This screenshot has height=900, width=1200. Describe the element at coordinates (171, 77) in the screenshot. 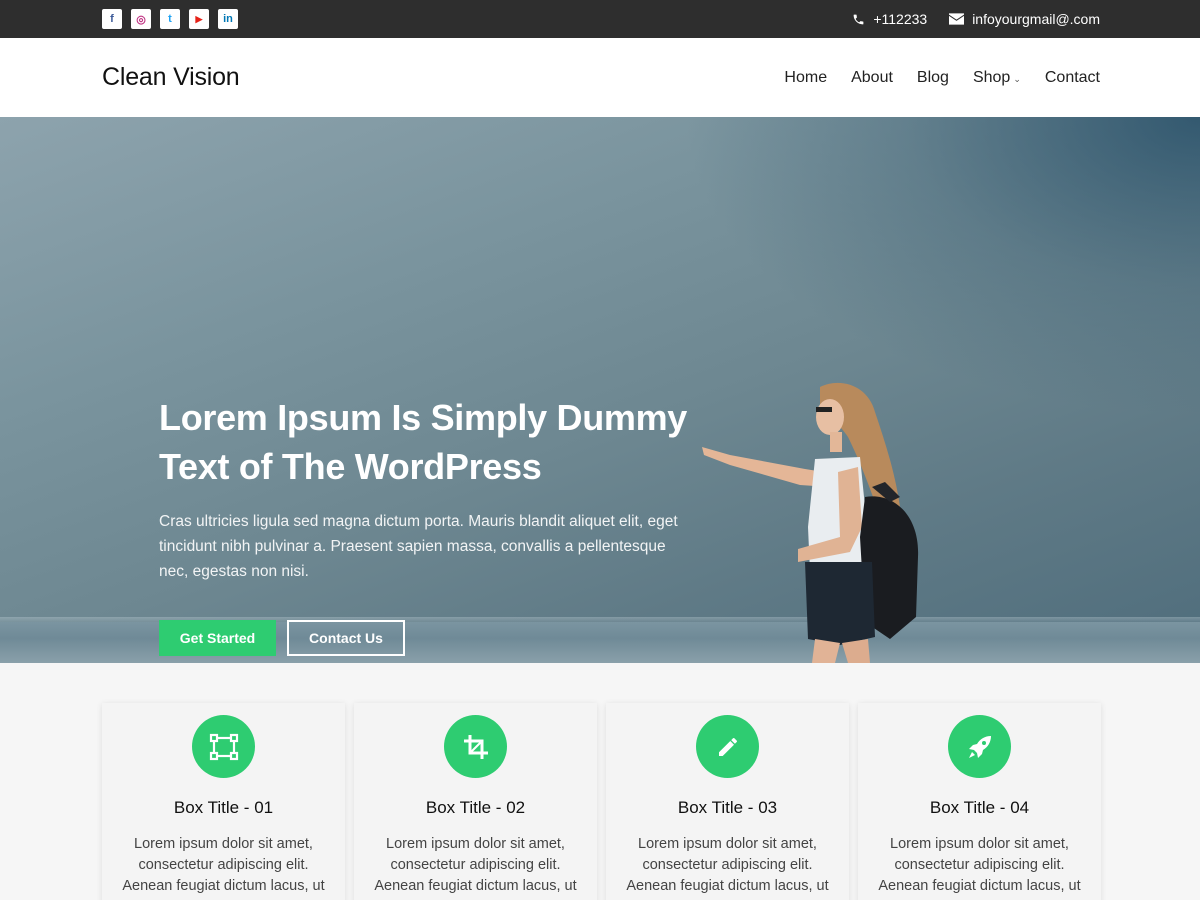

I see `site-logo: Clean Vision` at that location.